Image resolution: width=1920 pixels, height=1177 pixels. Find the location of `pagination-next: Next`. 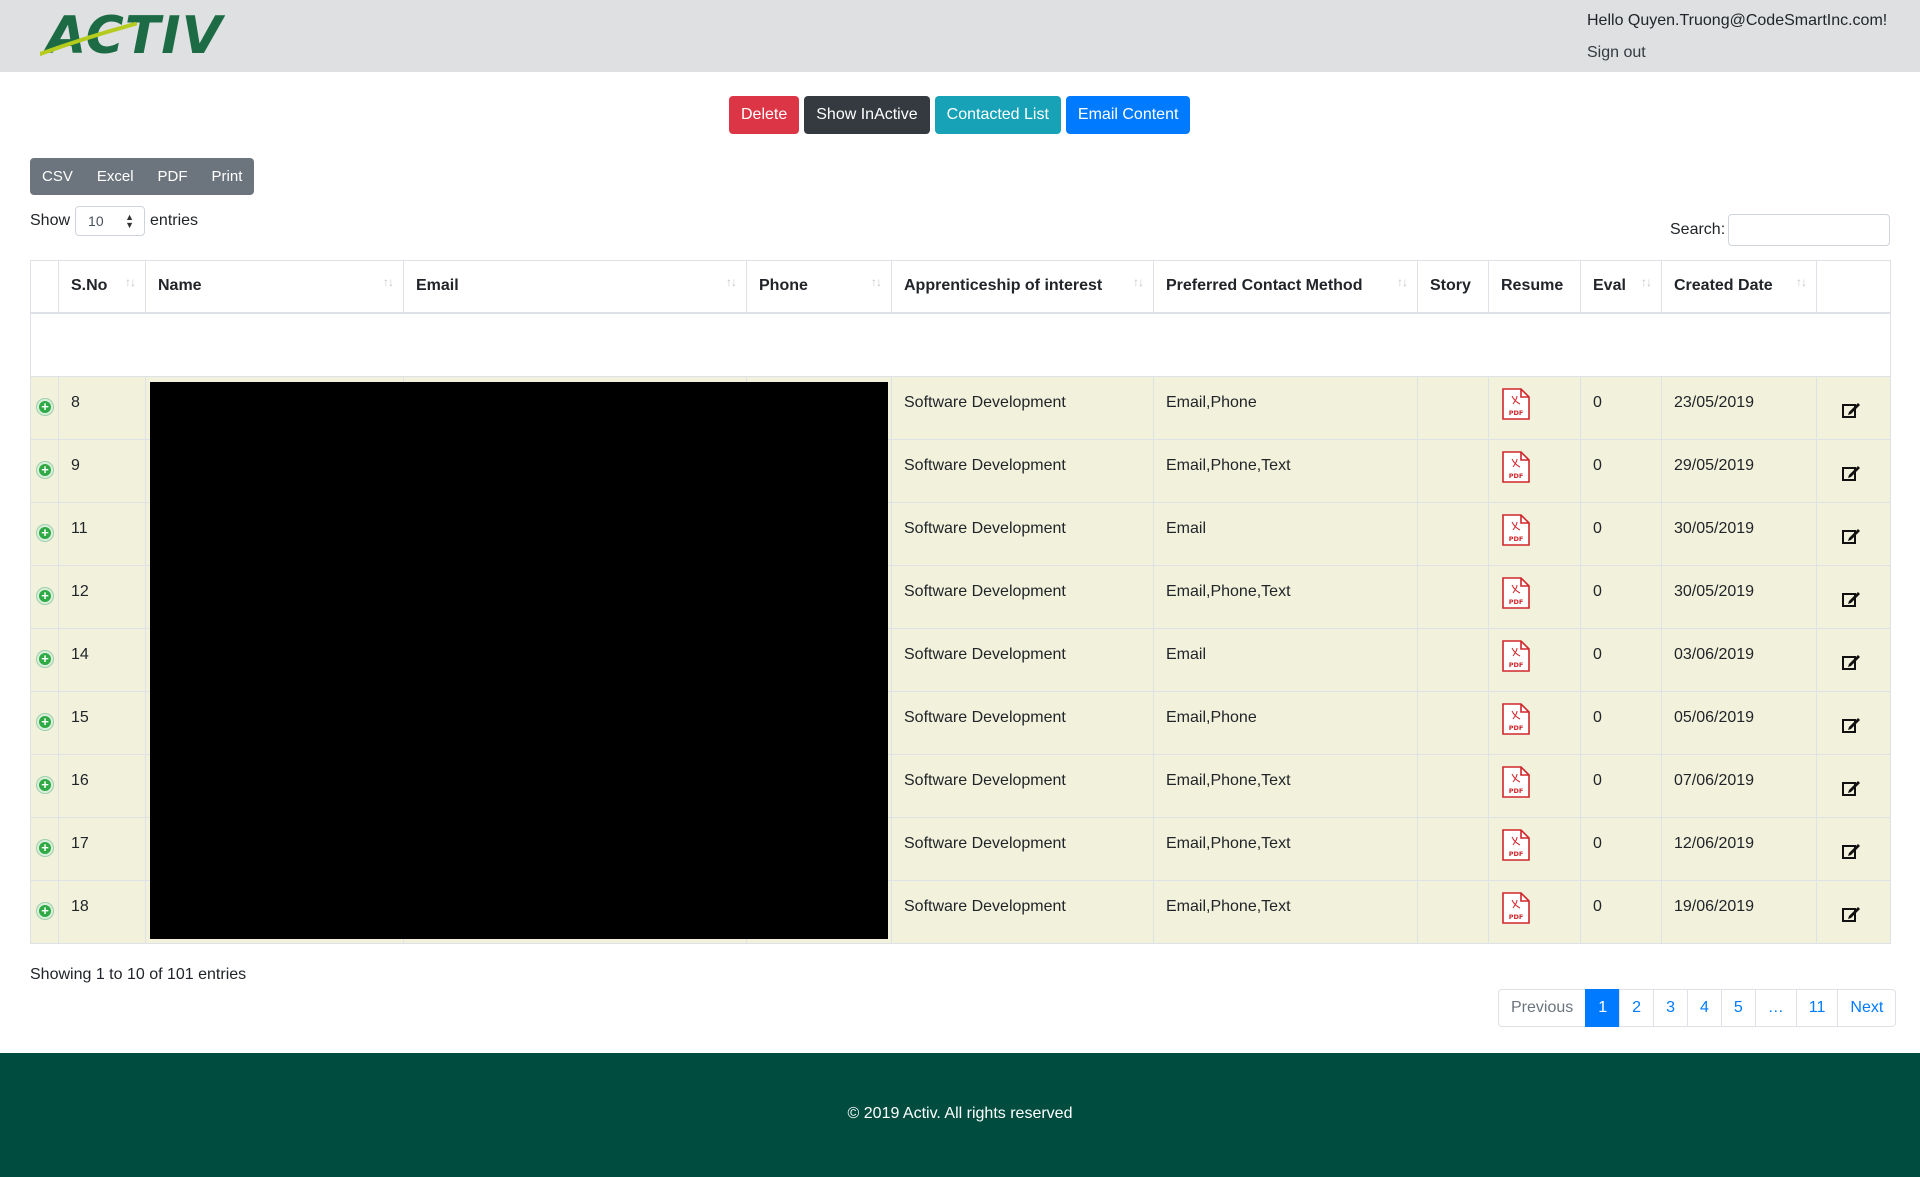

pagination-next: Next is located at coordinates (1867, 1008).